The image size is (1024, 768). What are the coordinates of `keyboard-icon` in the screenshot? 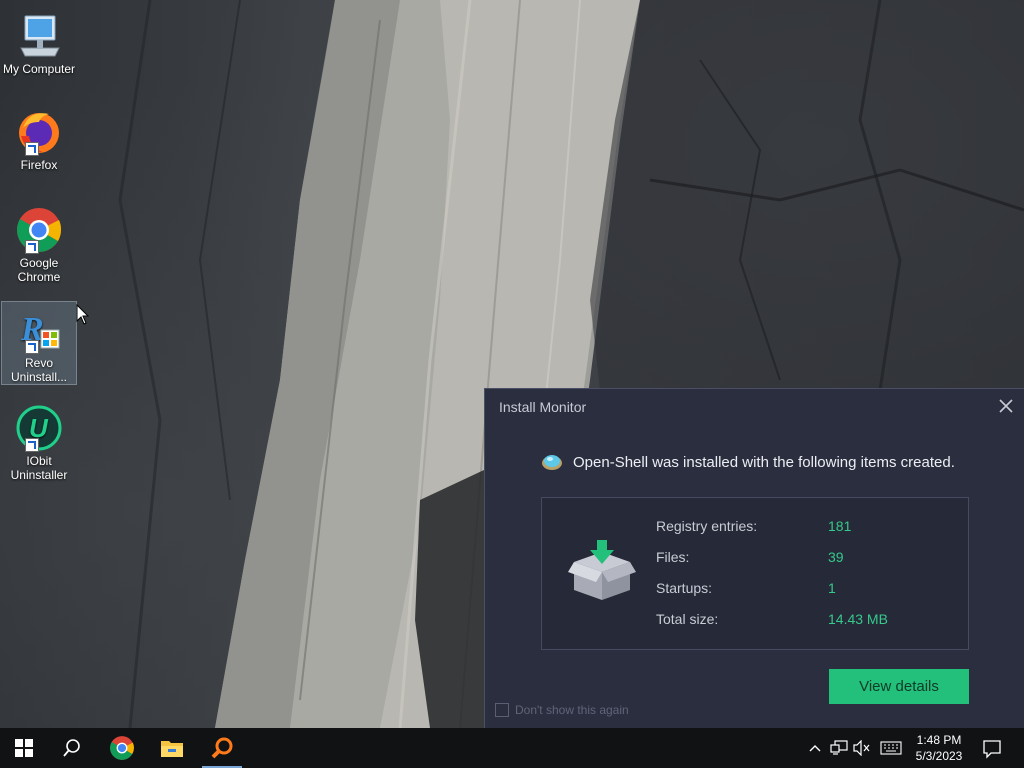 It's located at (891, 748).